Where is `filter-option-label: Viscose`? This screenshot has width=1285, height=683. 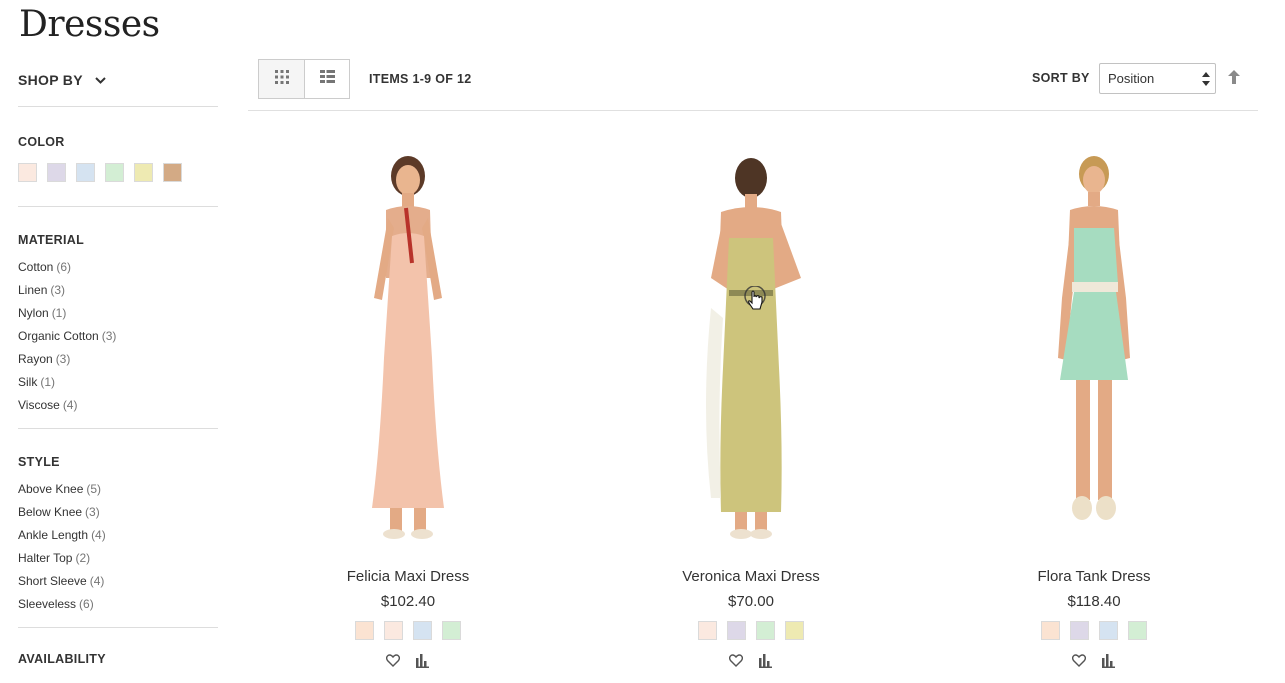 filter-option-label: Viscose is located at coordinates (39, 405).